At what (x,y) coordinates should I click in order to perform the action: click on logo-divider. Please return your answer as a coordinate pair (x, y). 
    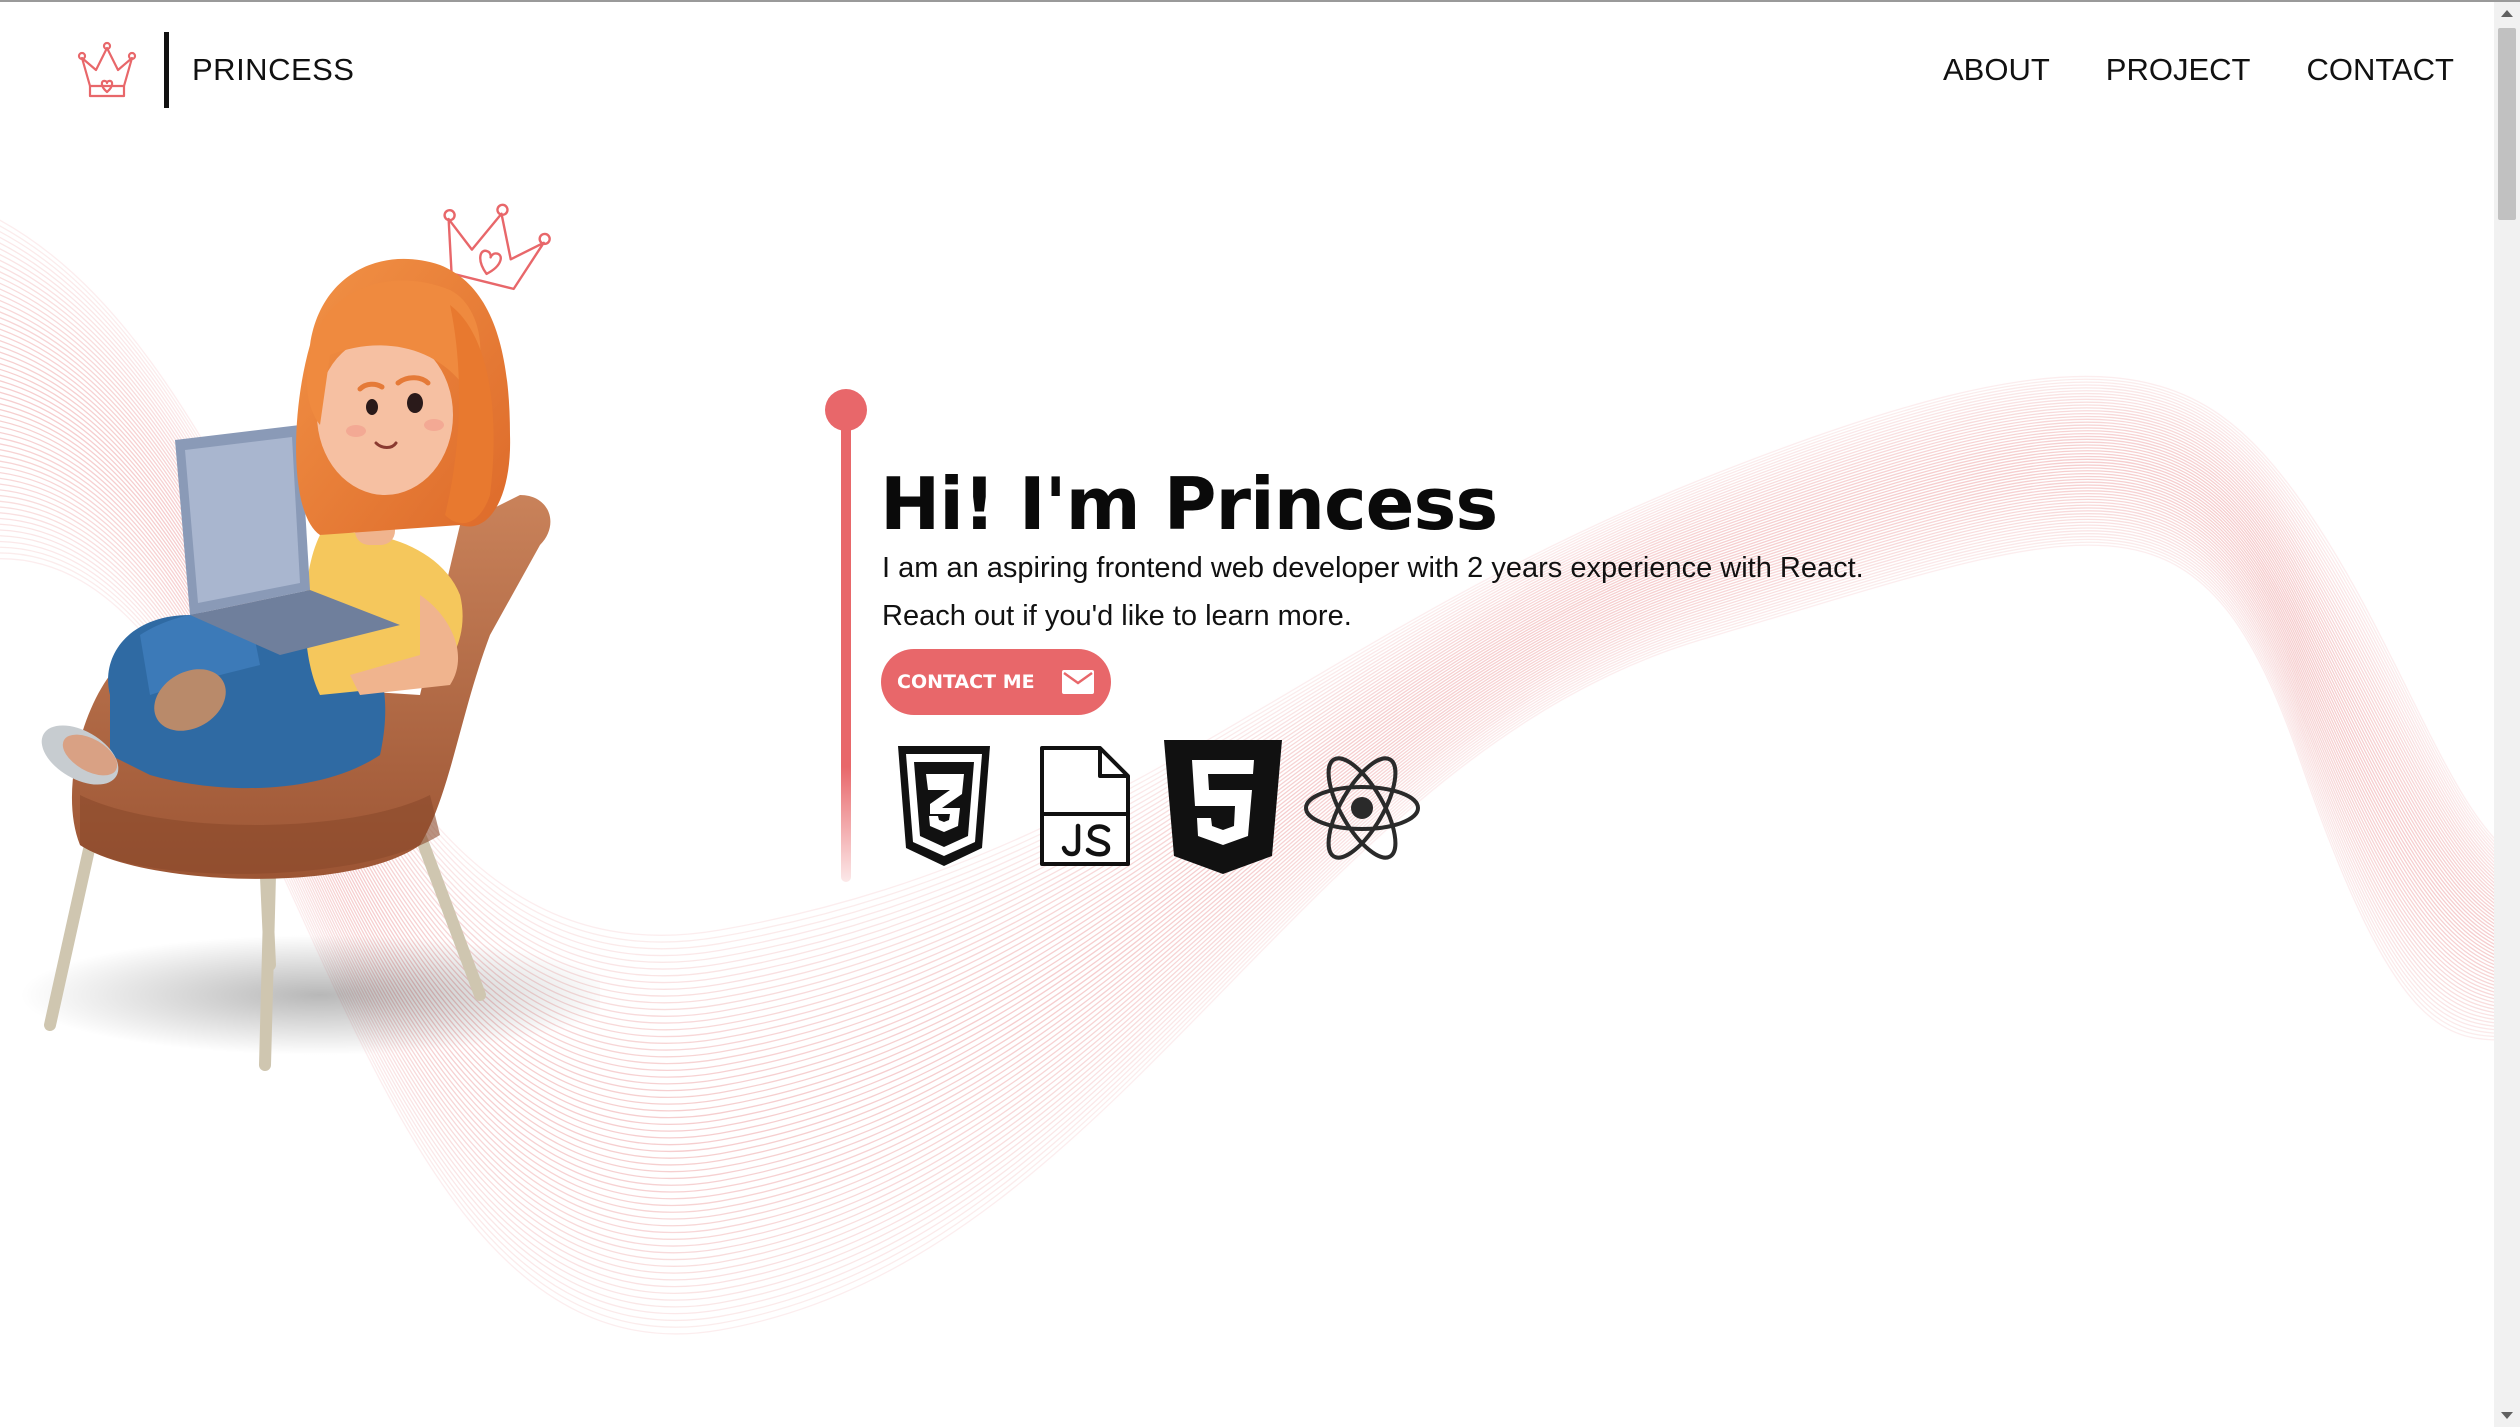
    Looking at the image, I should click on (166, 70).